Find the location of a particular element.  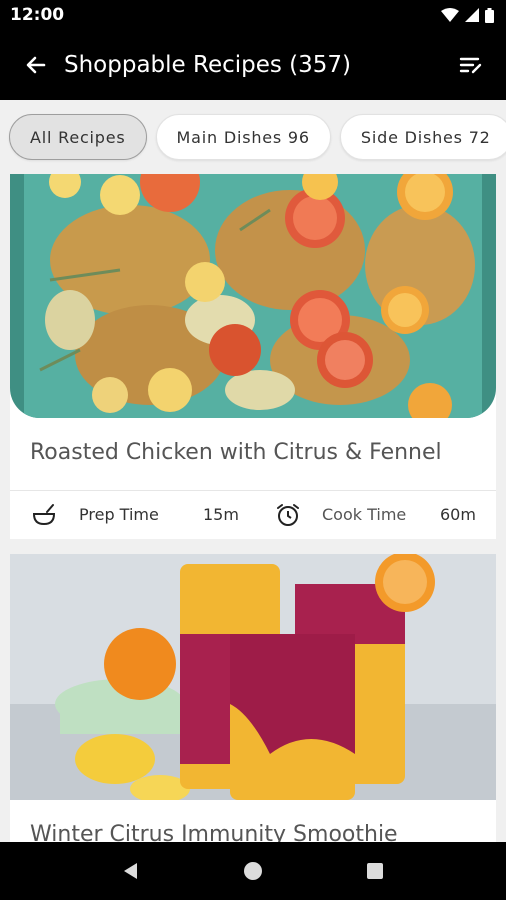

nav-back-button is located at coordinates (131, 871).